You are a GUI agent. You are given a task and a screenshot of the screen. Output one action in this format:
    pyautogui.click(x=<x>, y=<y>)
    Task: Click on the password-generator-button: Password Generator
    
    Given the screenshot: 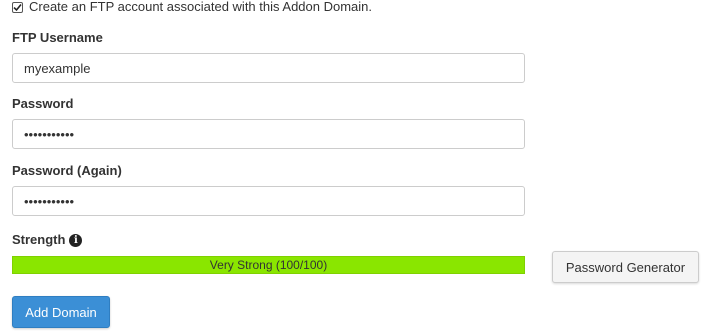 What is the action you would take?
    pyautogui.click(x=625, y=267)
    